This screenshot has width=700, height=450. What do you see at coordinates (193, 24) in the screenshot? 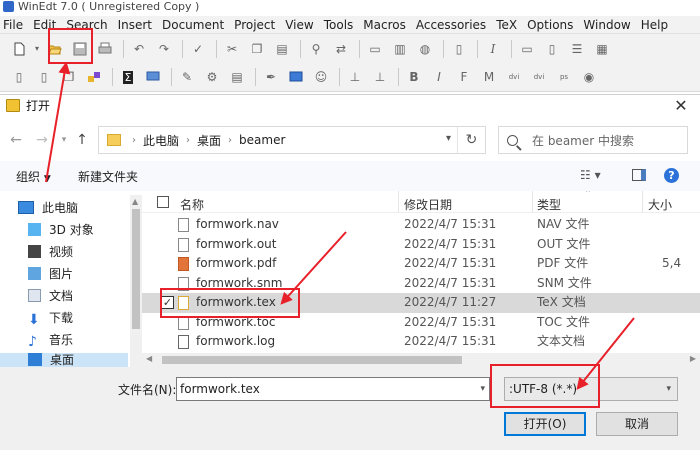
I see `menu-document: Document` at bounding box center [193, 24].